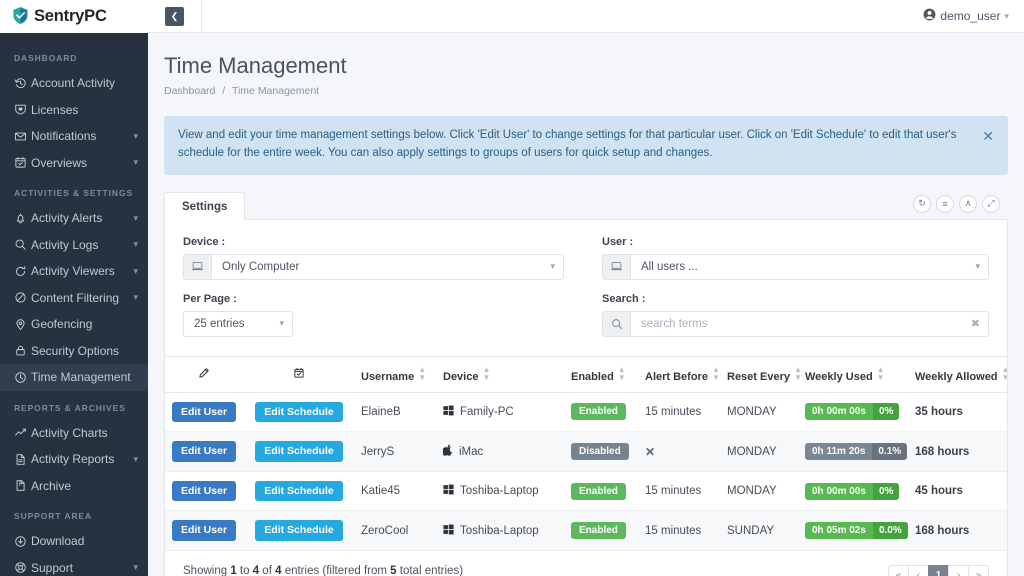  What do you see at coordinates (74, 83) in the screenshot?
I see `sidebar-item-account-activity: Account Activity` at bounding box center [74, 83].